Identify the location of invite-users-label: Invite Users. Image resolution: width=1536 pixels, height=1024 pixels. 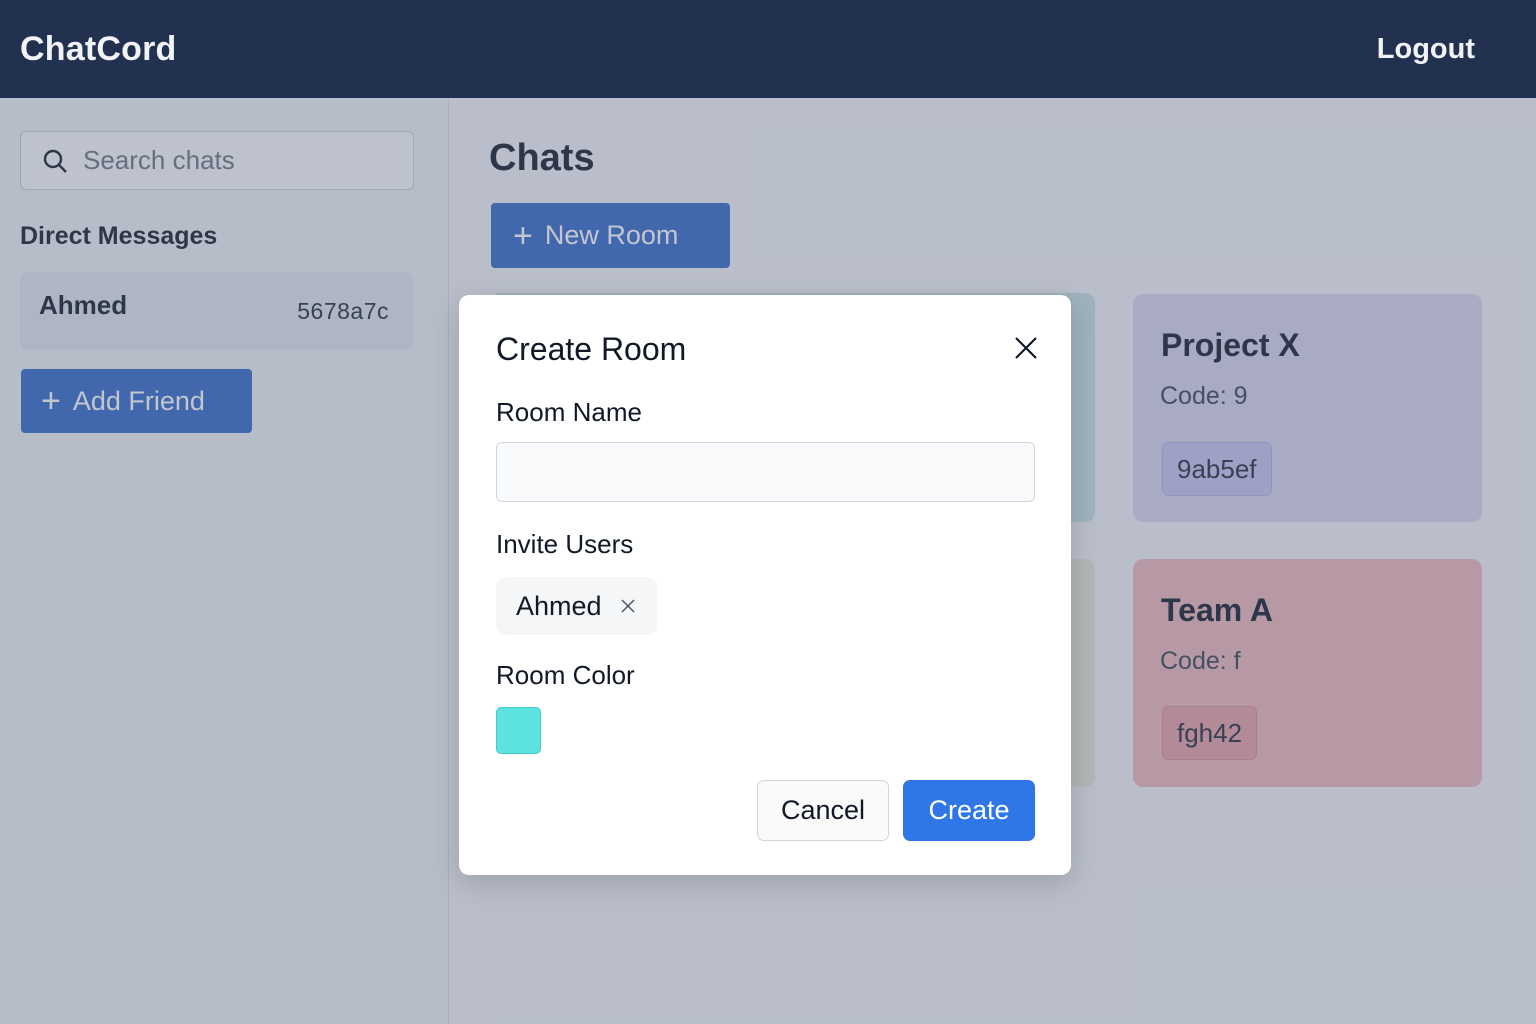
(565, 544).